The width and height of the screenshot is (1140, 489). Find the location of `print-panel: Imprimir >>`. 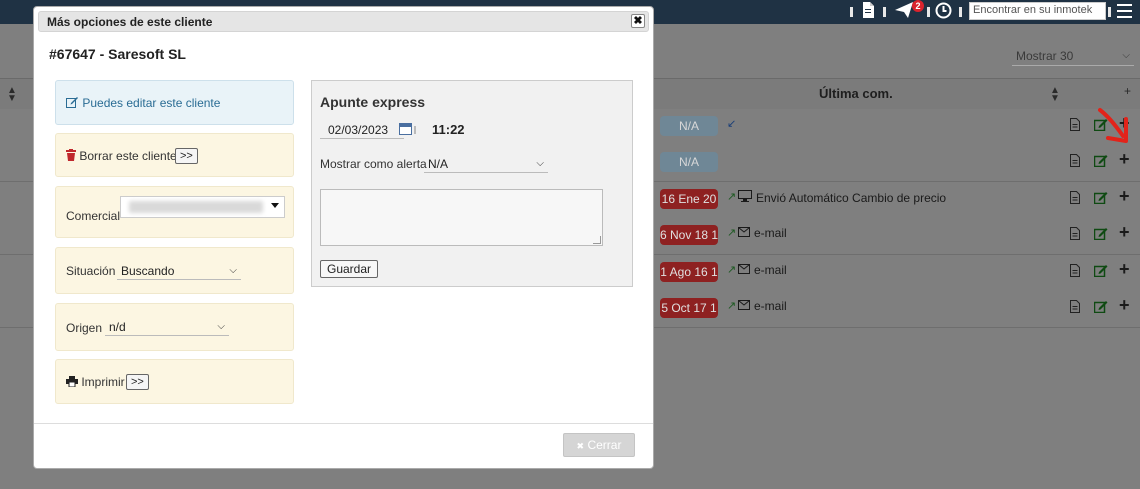

print-panel: Imprimir >> is located at coordinates (174, 381).